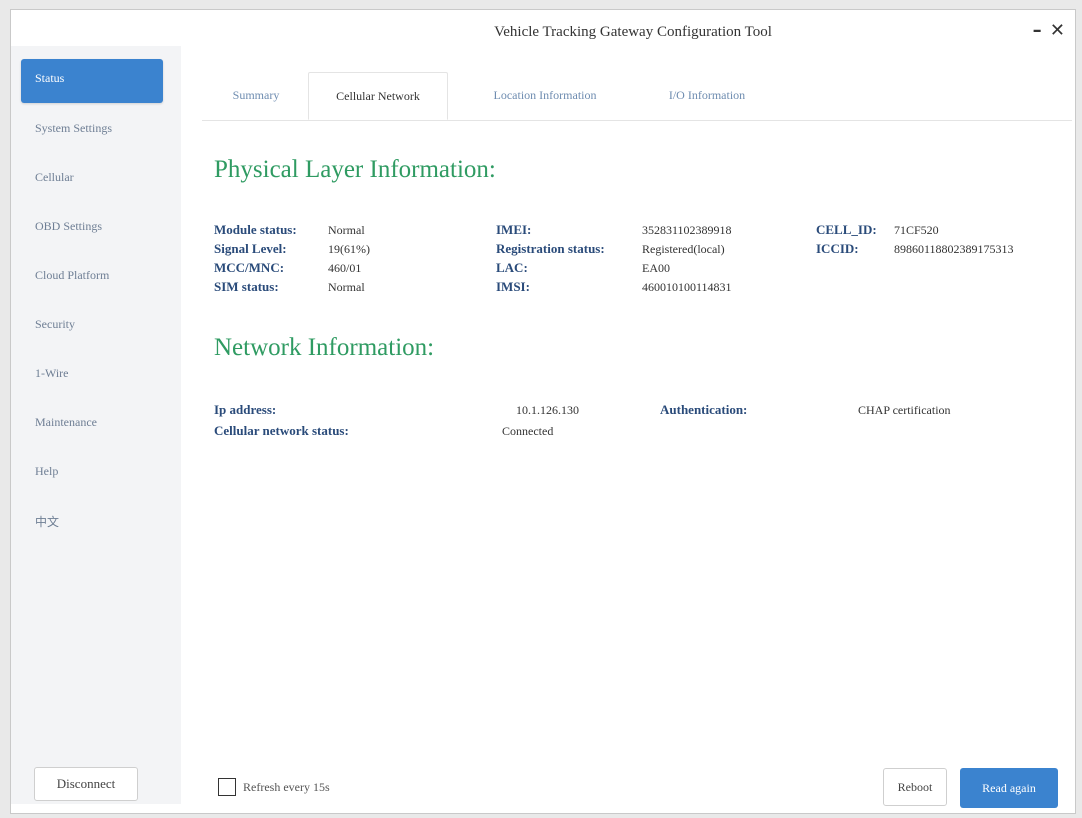 The height and width of the screenshot is (818, 1082). I want to click on tab-io-information: I/O Information, so click(707, 96).